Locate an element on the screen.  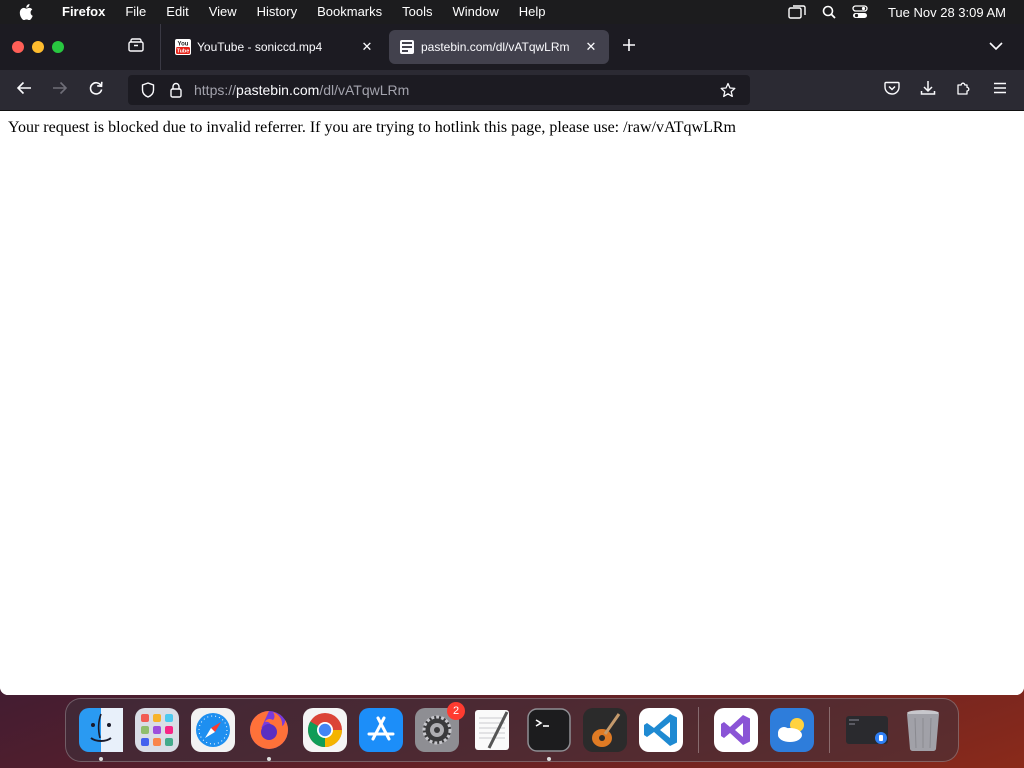
firefox-view-icon is located at coordinates (136, 47).